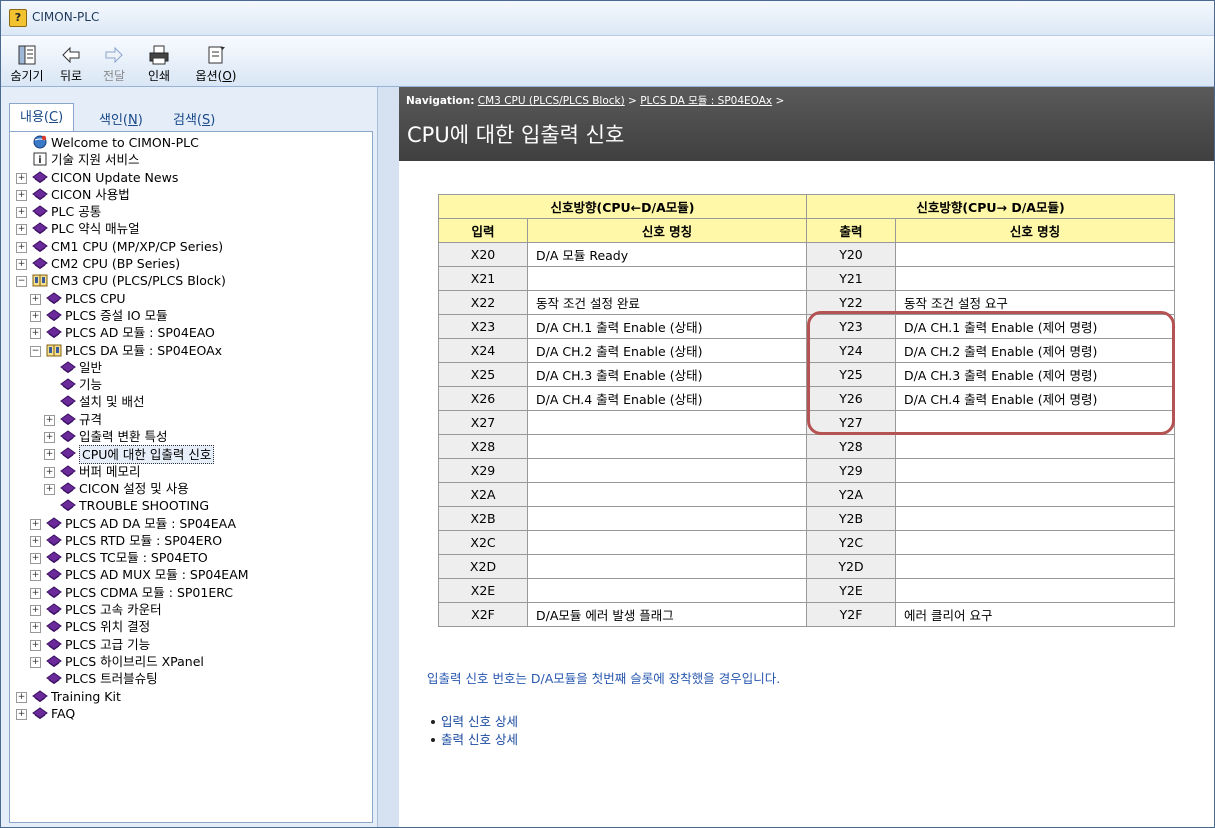 Image resolution: width=1215 pixels, height=828 pixels. I want to click on tree-item: − CM3 CPU (PLCS/PLCS Block), so click(190, 280).